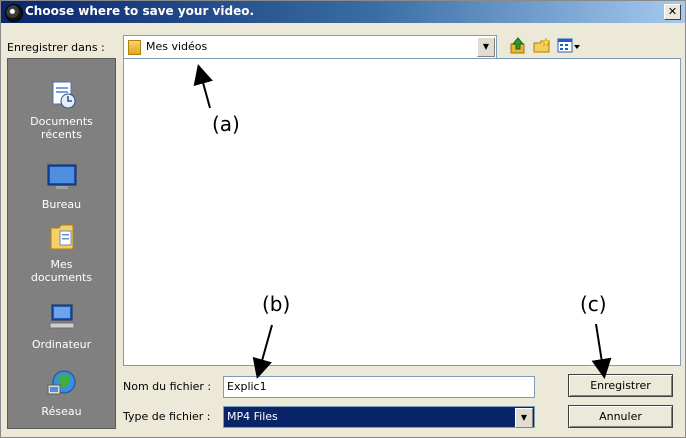 The height and width of the screenshot is (438, 686). What do you see at coordinates (601, 351) in the screenshot?
I see `annotation-arrow-c` at bounding box center [601, 351].